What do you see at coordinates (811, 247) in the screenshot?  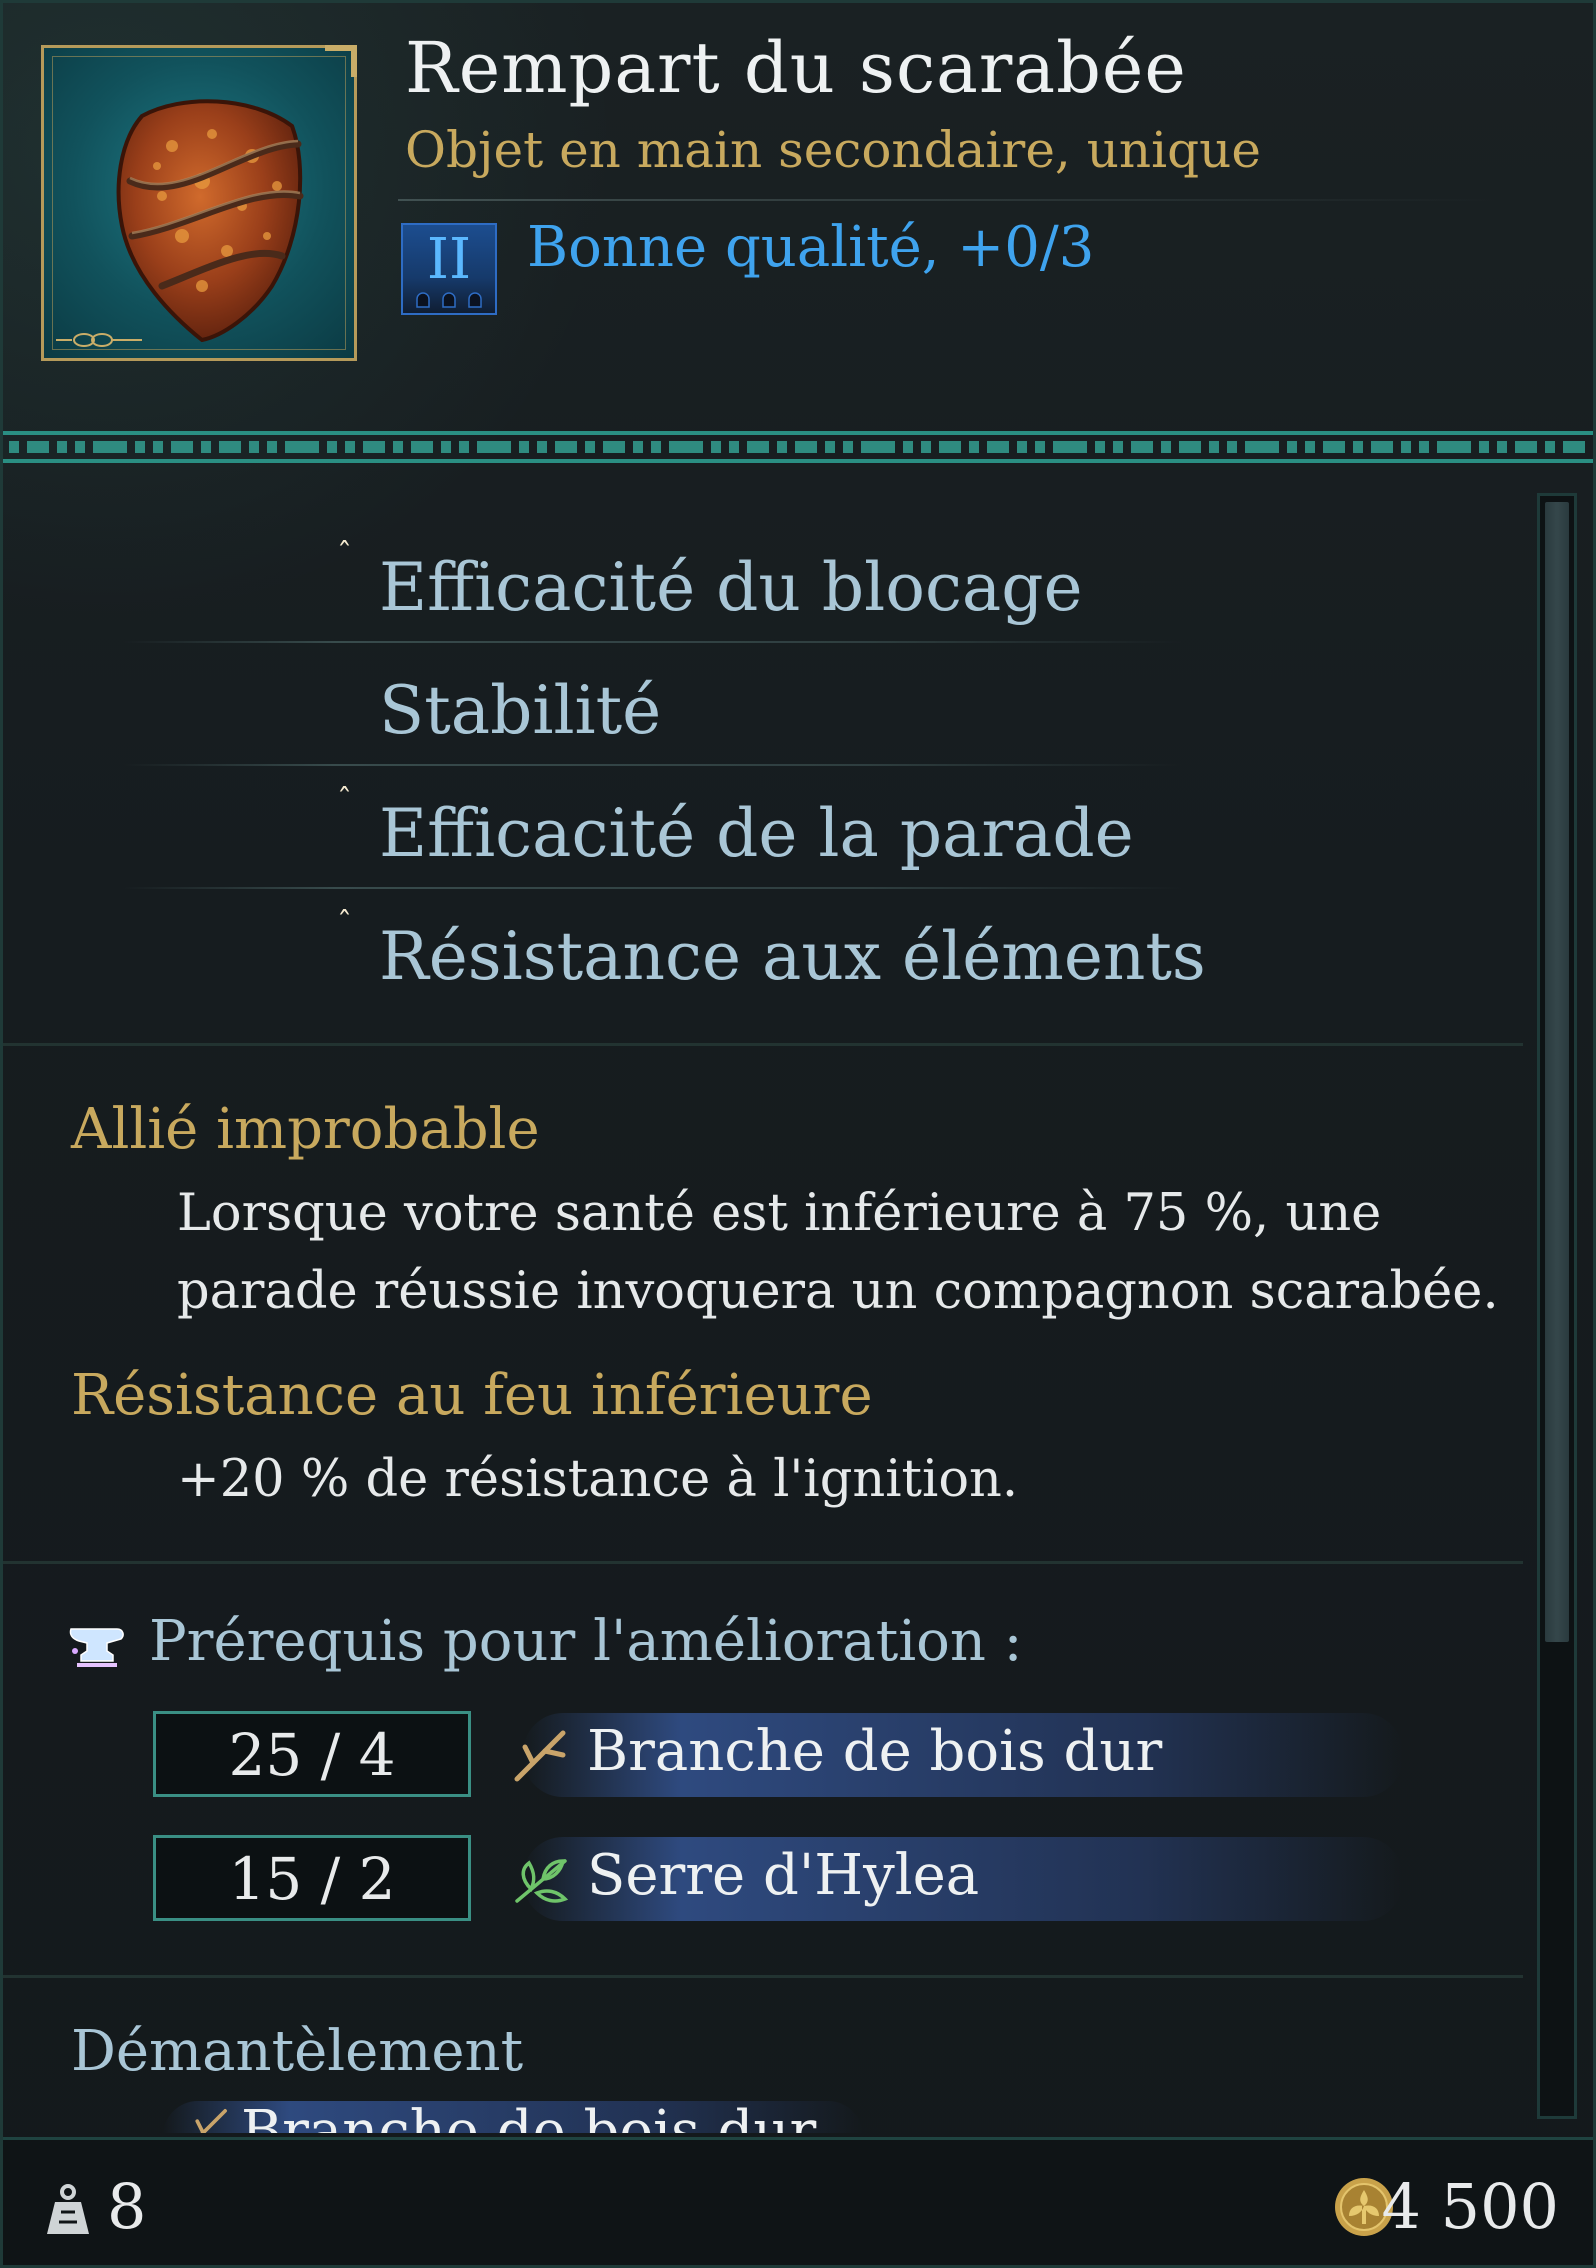 I see `item-quality: Bonne qualité, +0/3` at bounding box center [811, 247].